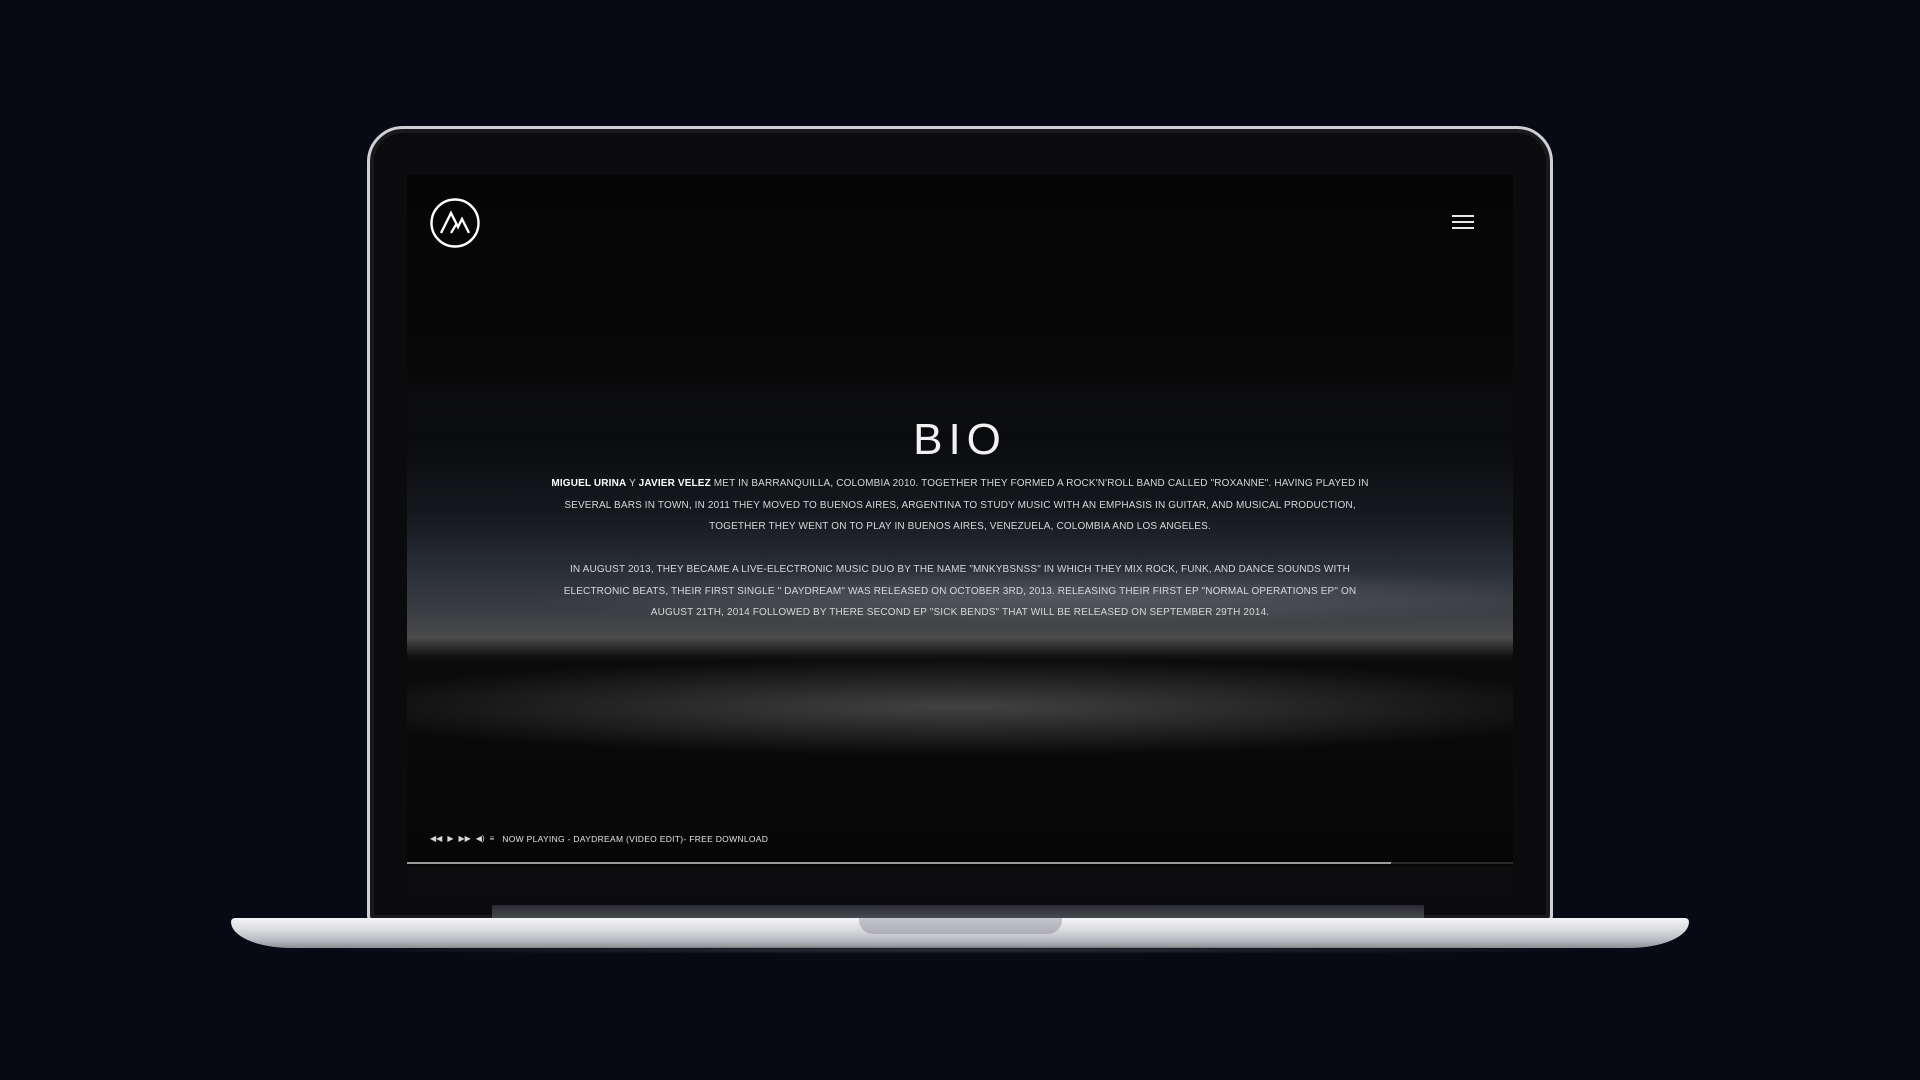 The height and width of the screenshot is (1080, 1920). I want to click on laptop-hinge, so click(958, 912).